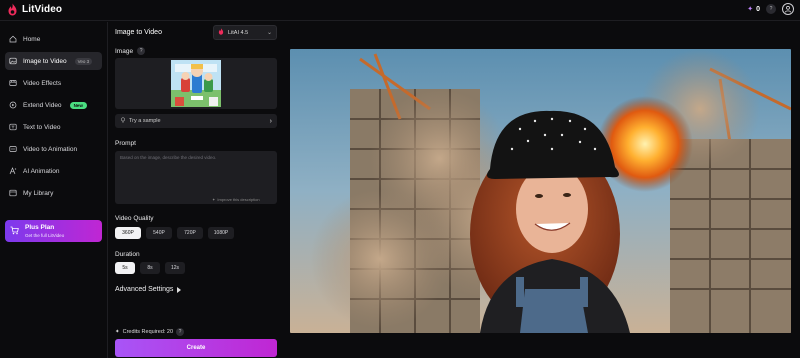  What do you see at coordinates (45, 235) in the screenshot?
I see `plan-subtitle: Get the full LitVideo` at bounding box center [45, 235].